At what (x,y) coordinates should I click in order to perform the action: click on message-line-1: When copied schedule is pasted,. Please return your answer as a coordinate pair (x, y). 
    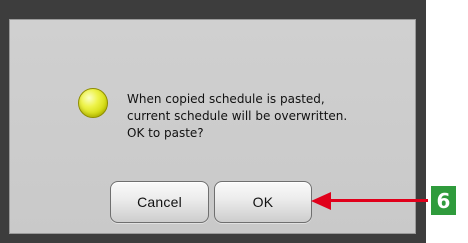
    Looking at the image, I should click on (226, 99).